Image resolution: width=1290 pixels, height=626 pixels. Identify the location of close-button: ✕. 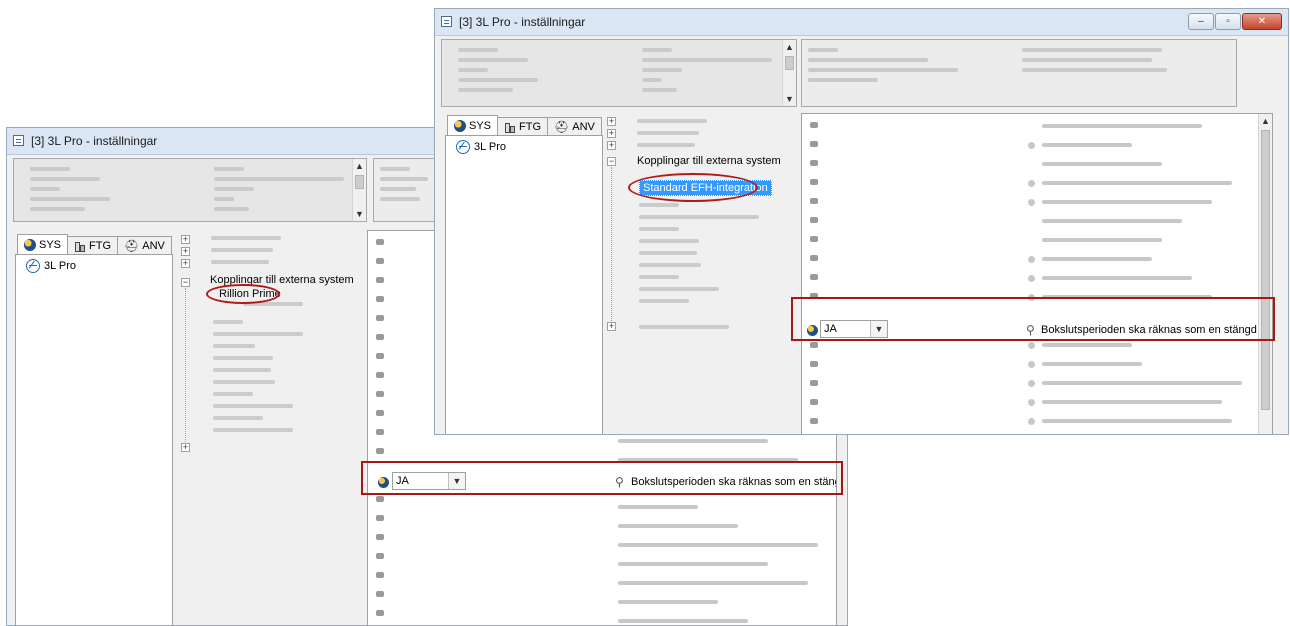
(1262, 21).